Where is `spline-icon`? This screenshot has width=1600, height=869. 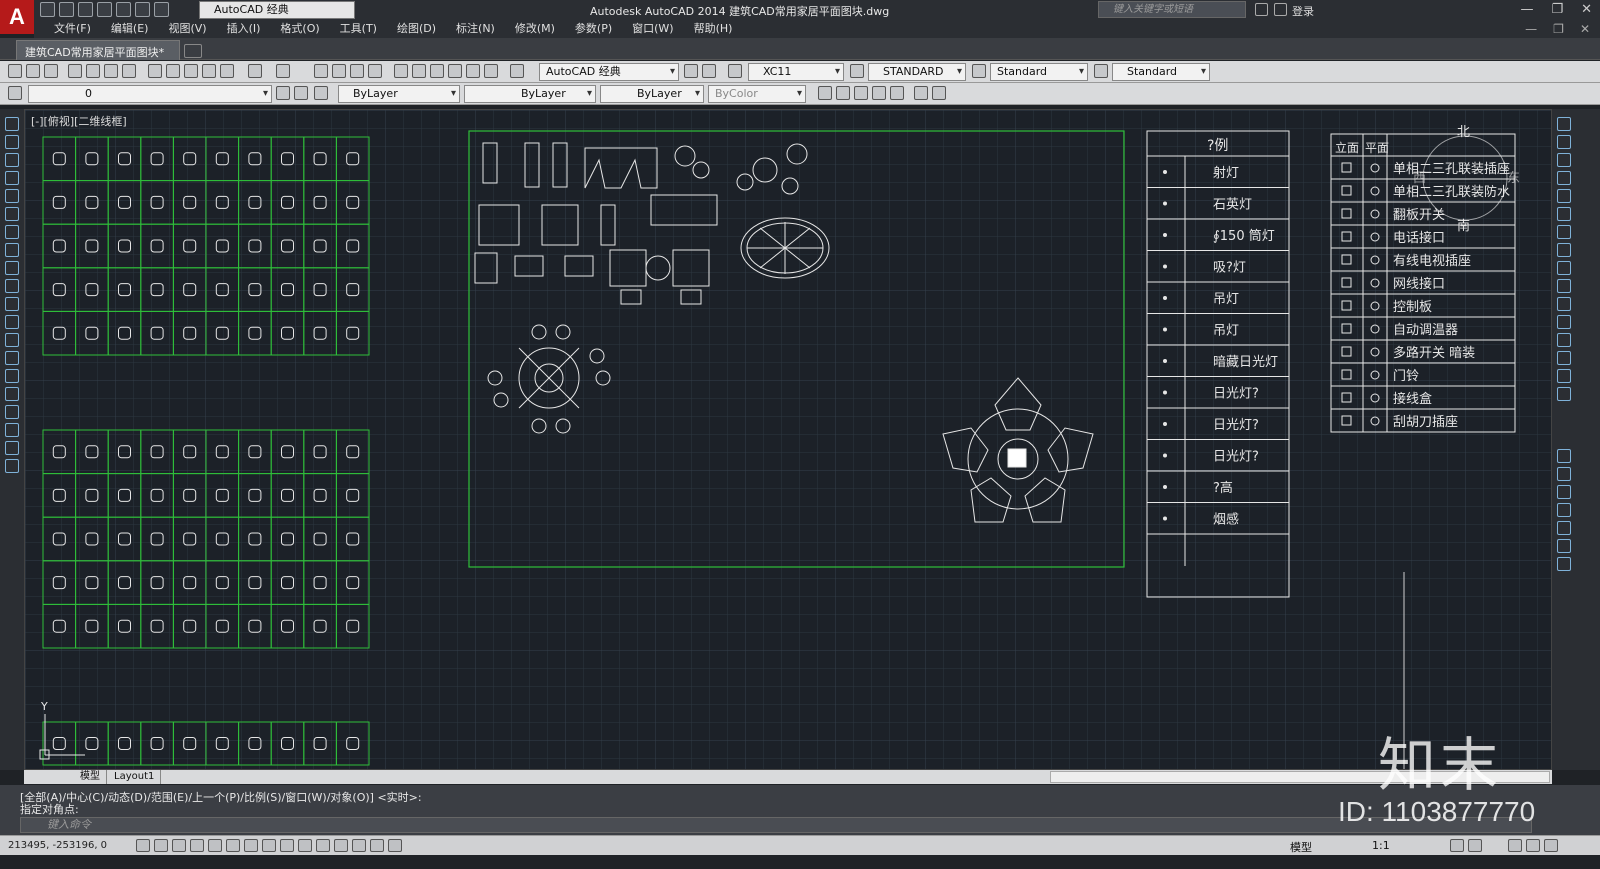 spline-icon is located at coordinates (12, 268).